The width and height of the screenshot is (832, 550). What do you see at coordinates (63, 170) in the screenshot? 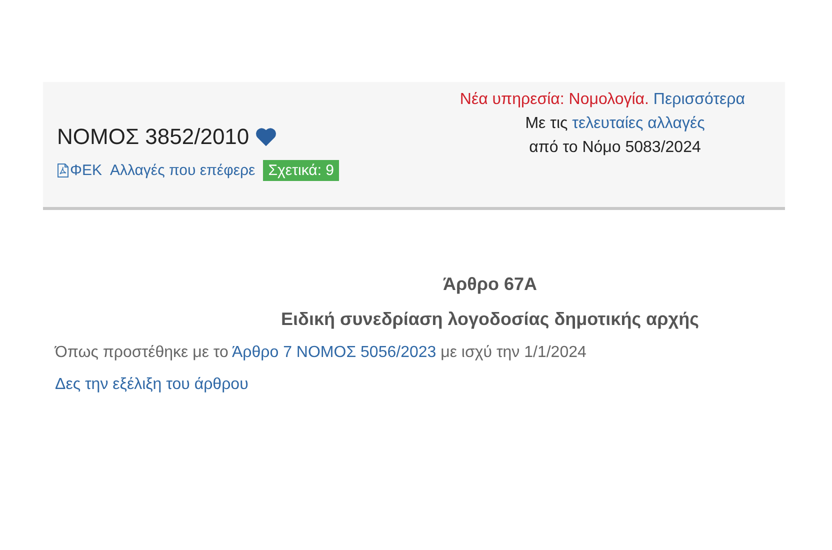
I see `pdf-file-icon` at bounding box center [63, 170].